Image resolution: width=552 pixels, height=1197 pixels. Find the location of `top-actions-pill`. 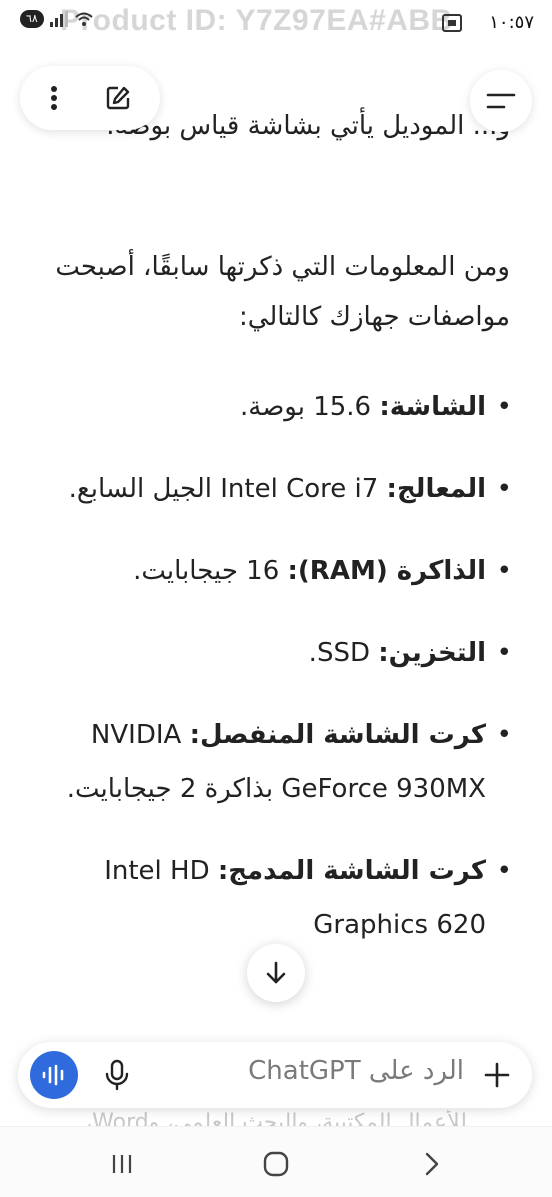

top-actions-pill is located at coordinates (90, 98).